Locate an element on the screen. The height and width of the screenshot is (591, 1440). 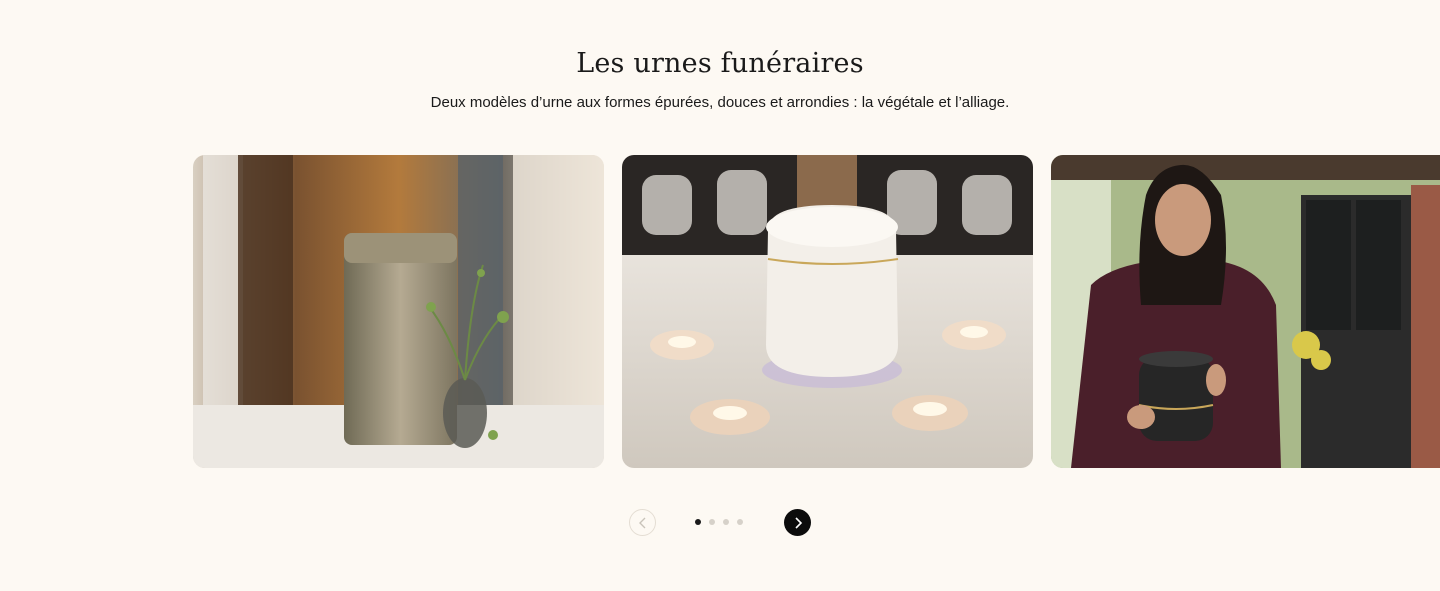
carousel-controls is located at coordinates (720, 523).